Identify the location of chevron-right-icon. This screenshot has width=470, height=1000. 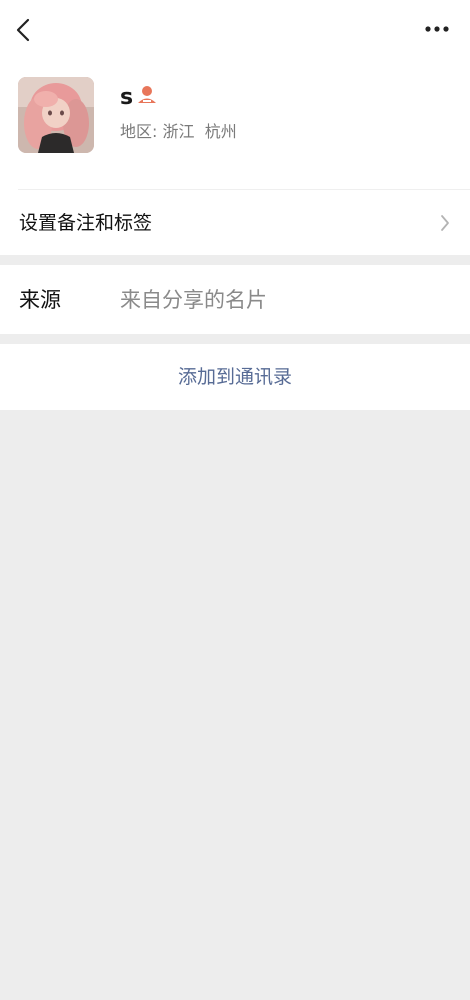
(445, 223).